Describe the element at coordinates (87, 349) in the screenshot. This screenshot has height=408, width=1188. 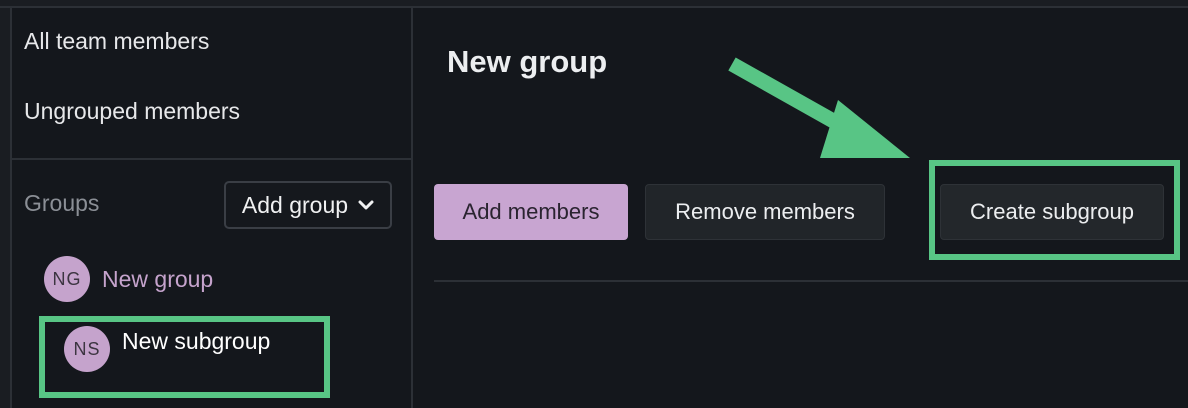
I see `avatar: NS` at that location.